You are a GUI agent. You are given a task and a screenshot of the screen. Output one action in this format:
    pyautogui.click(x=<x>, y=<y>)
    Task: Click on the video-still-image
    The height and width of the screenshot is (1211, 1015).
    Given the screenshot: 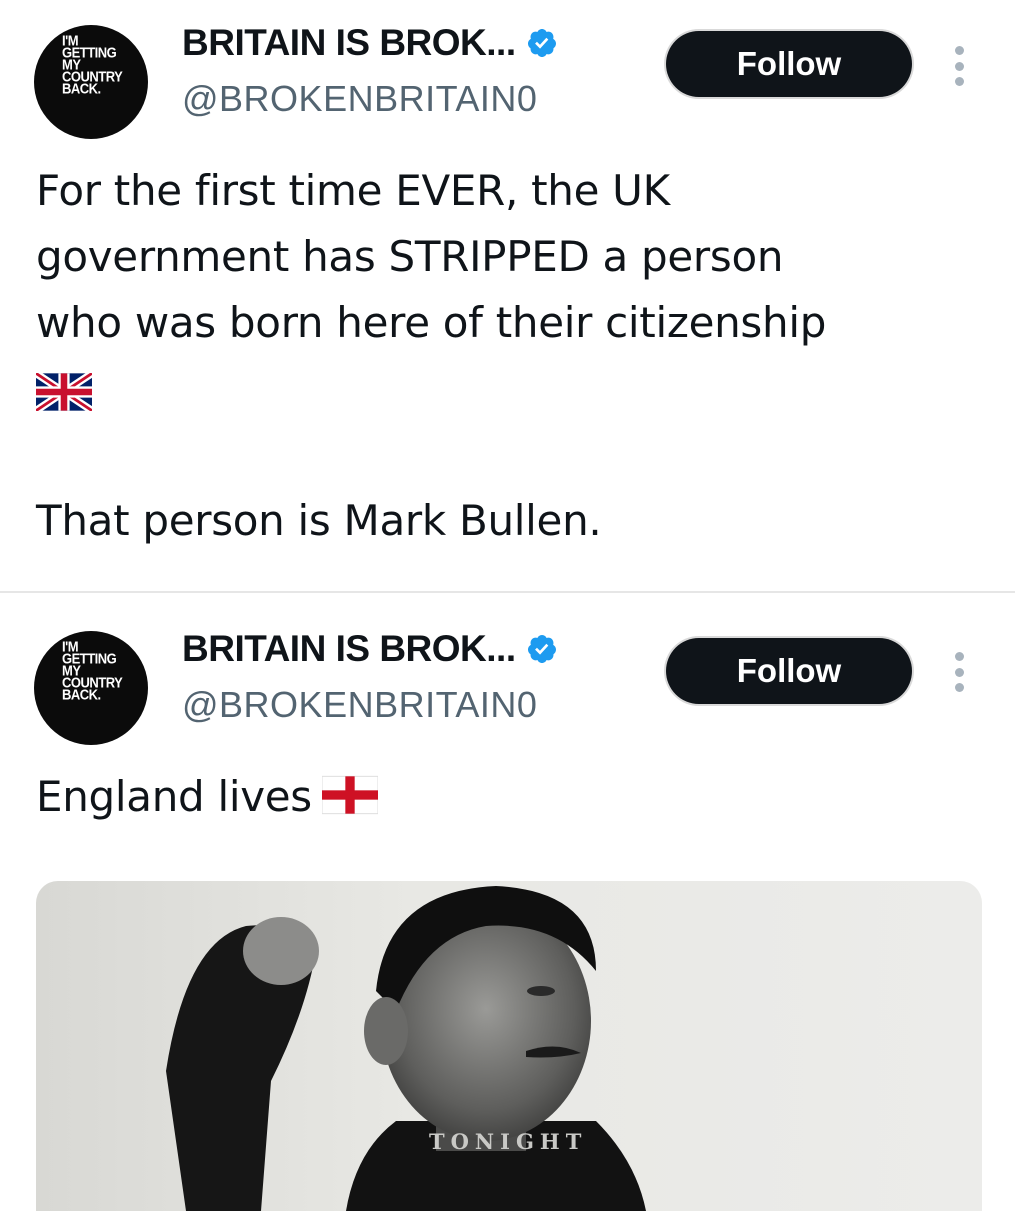 What is the action you would take?
    pyautogui.click(x=406, y=1048)
    